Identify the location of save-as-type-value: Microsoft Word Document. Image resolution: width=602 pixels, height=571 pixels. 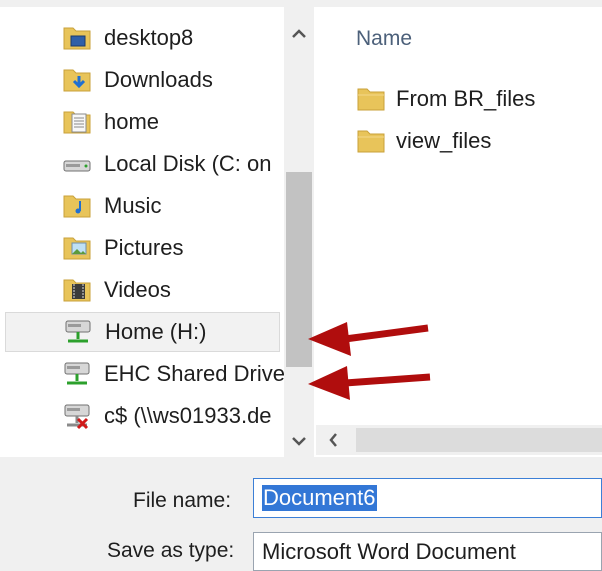
(389, 551).